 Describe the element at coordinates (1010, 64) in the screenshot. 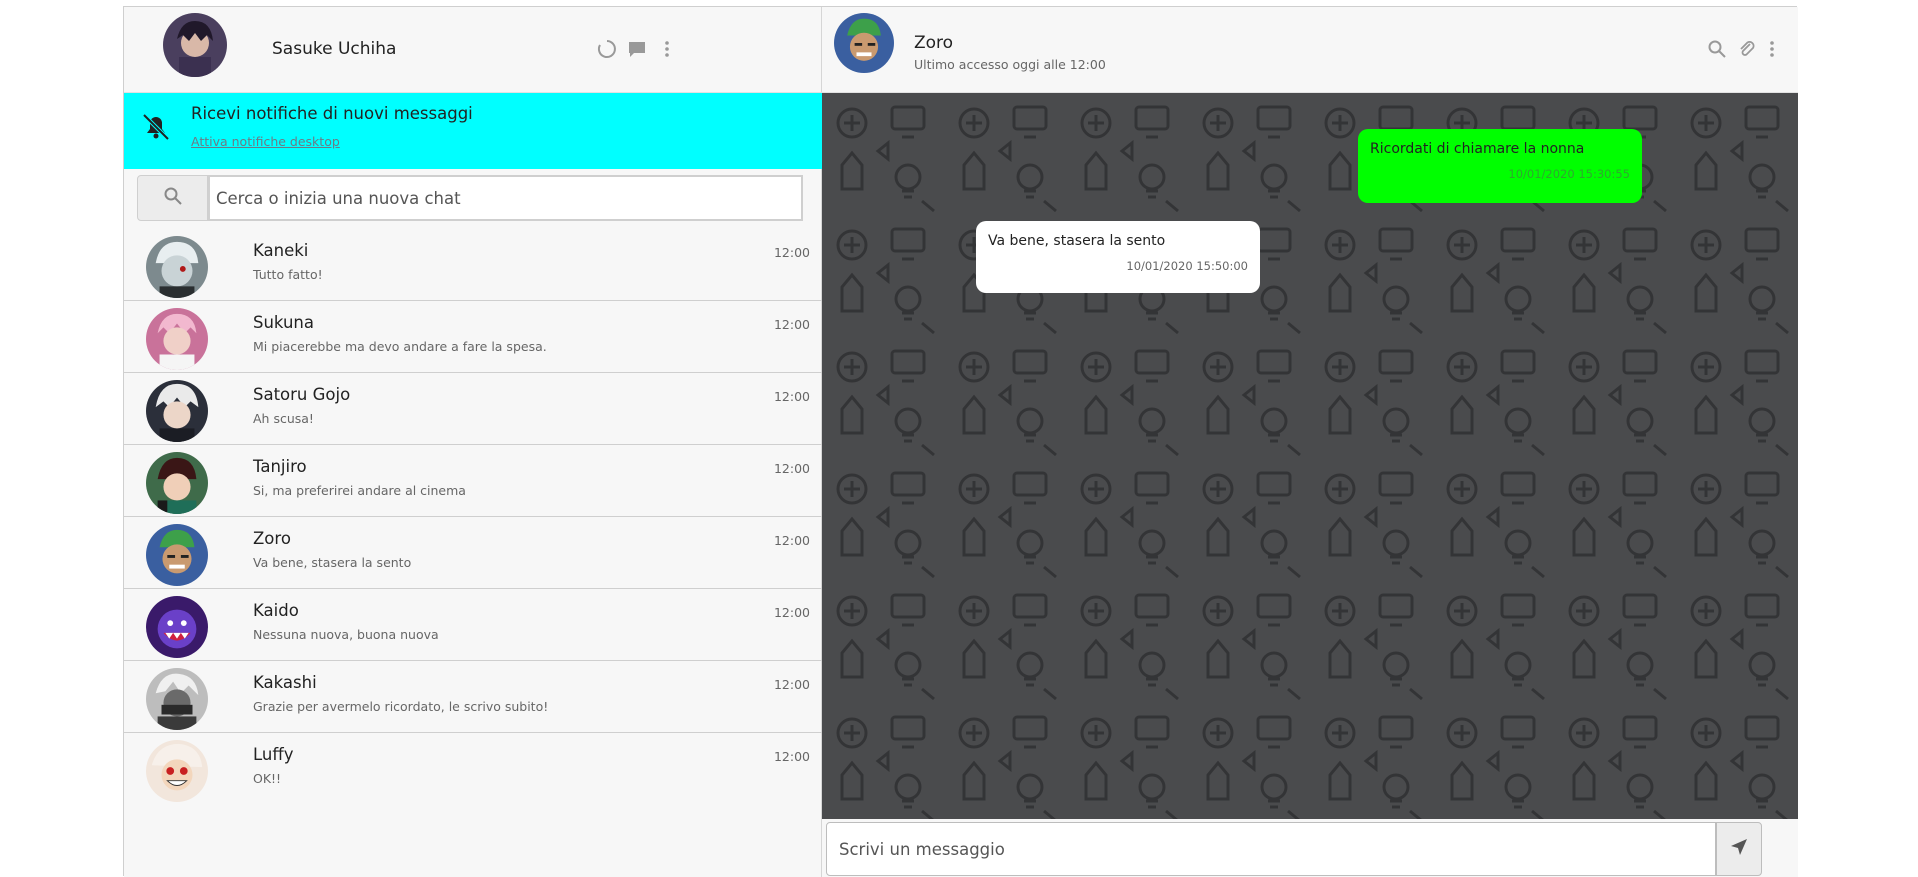

I see `contact-last-seen: Ultimo accesso oggi alle 12:00` at that location.